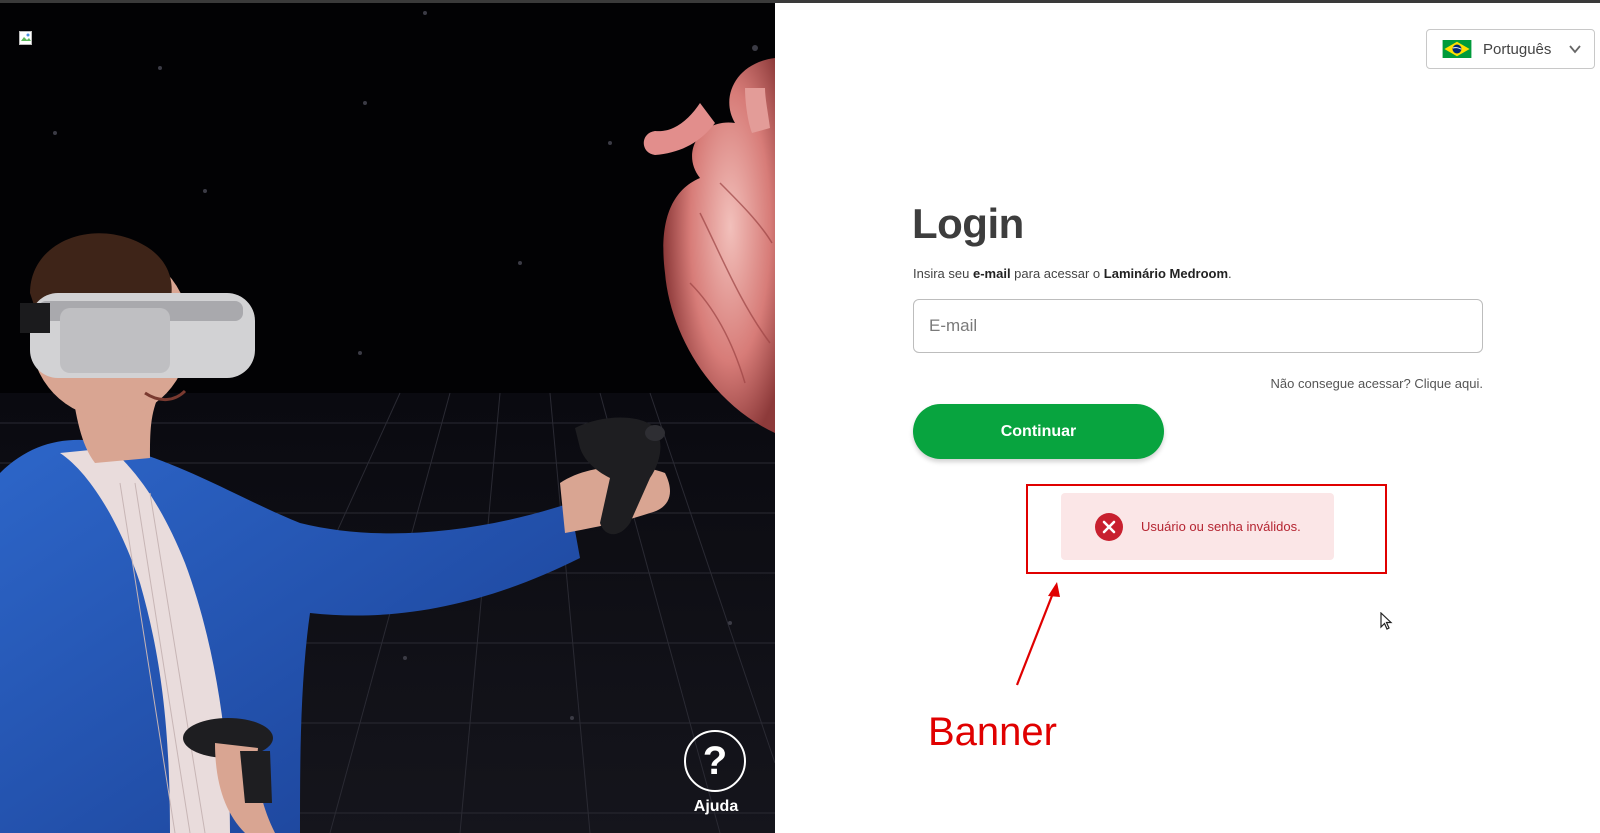  I want to click on subtitle-suffix: ., so click(1230, 273).